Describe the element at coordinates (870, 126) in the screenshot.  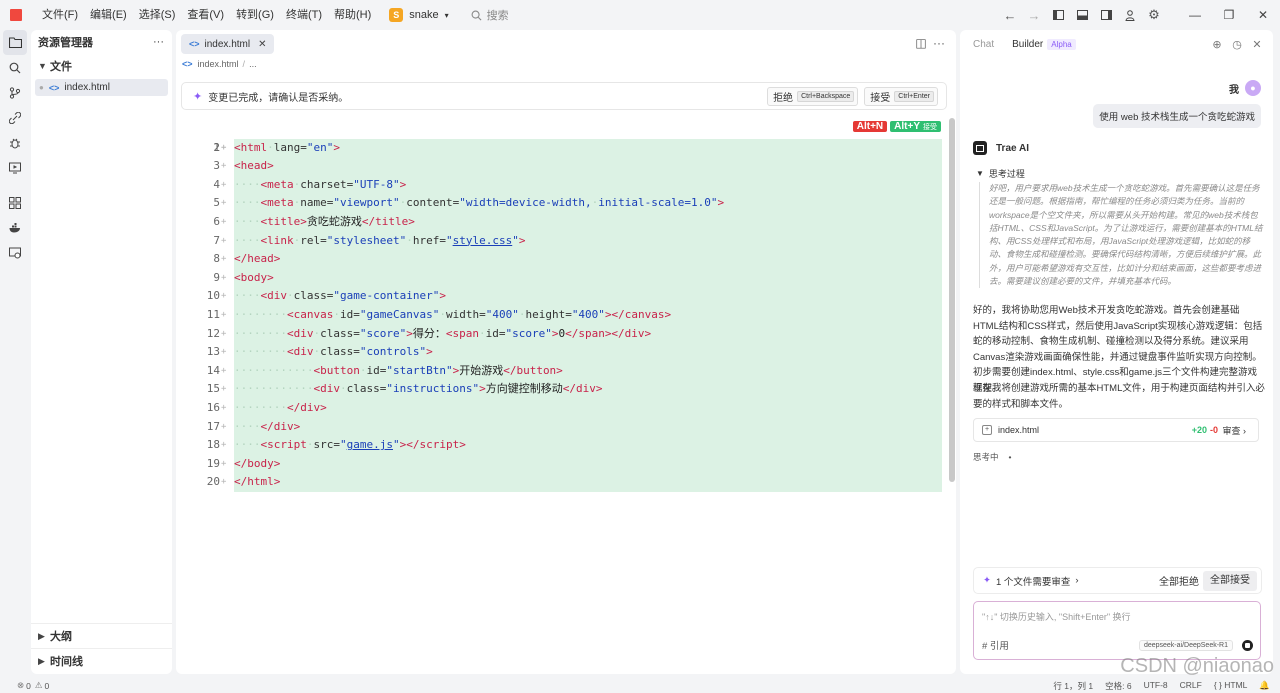
I see `reject-change-button: Alt+N` at that location.